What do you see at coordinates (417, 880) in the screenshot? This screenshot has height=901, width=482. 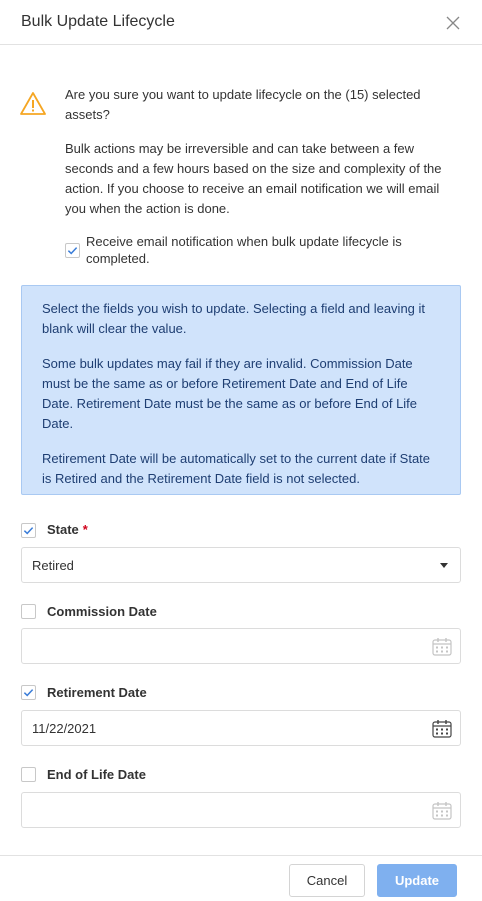 I see `update-button: Update` at bounding box center [417, 880].